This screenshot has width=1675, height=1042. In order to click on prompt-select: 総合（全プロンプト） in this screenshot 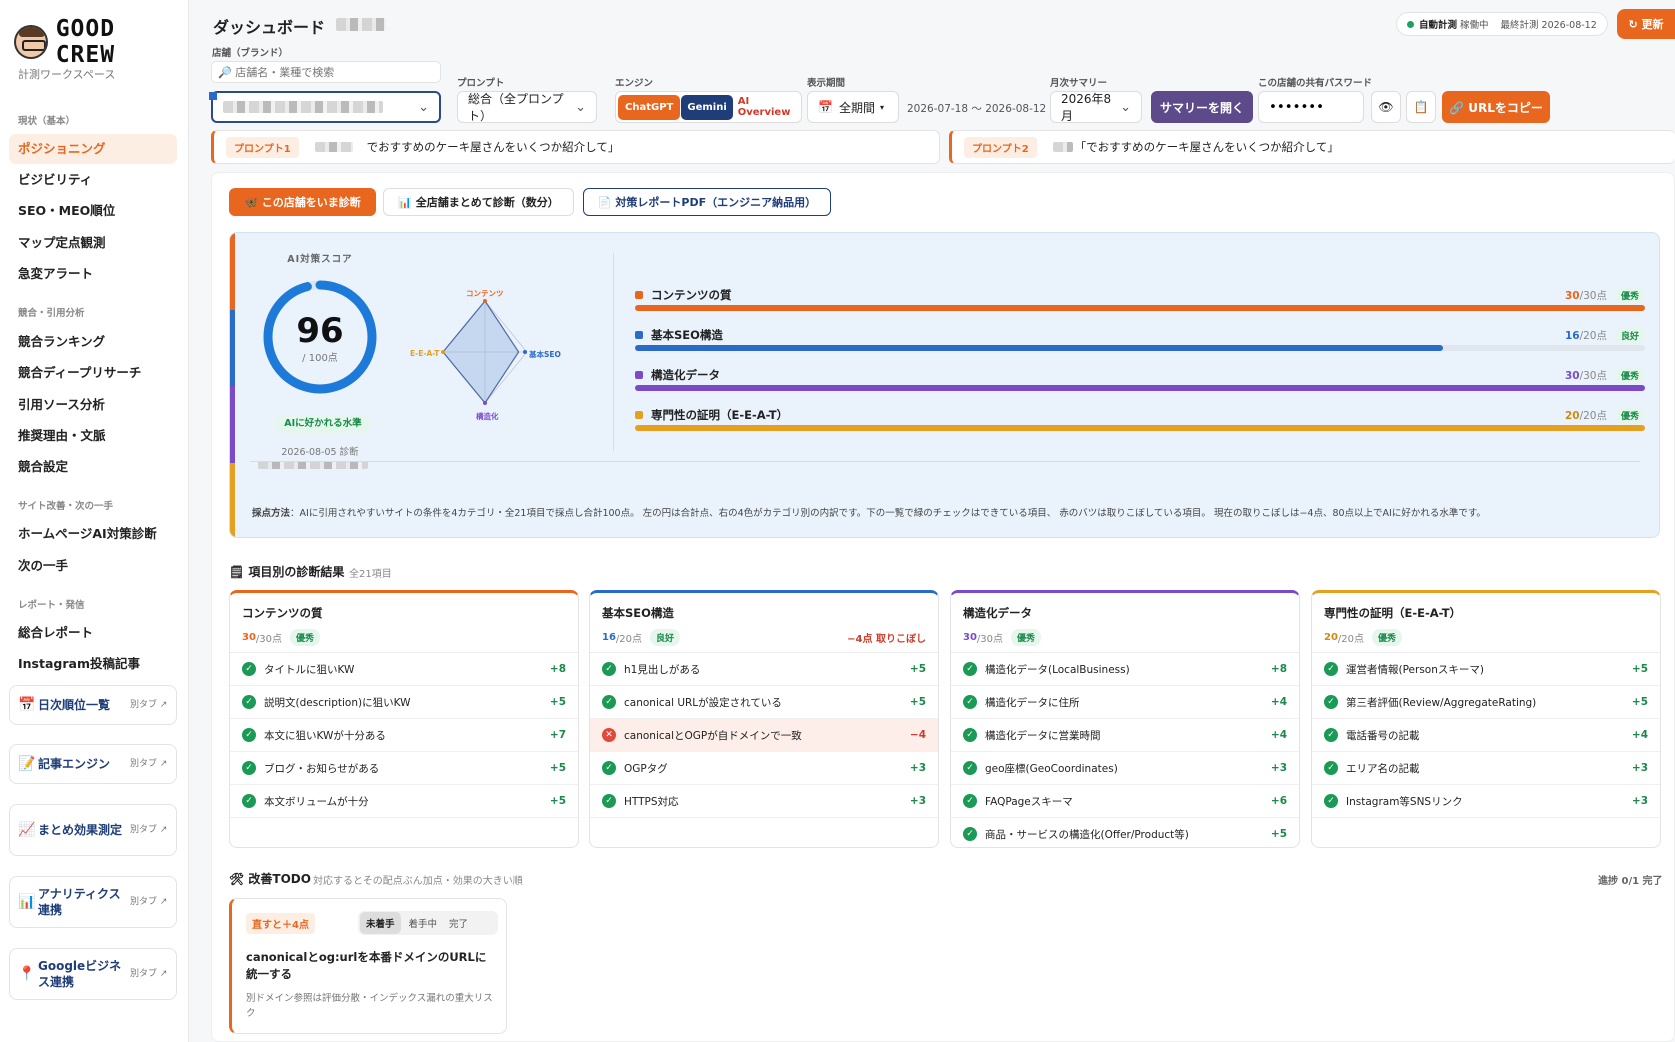, I will do `click(527, 107)`.